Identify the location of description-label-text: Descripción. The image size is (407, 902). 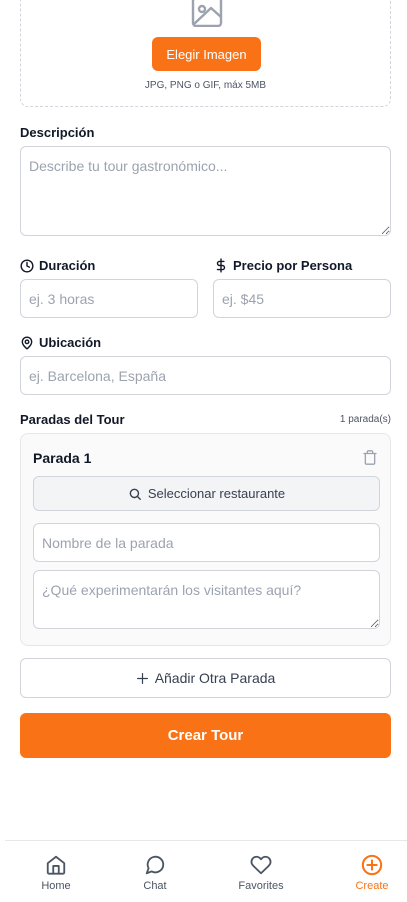
(57, 132).